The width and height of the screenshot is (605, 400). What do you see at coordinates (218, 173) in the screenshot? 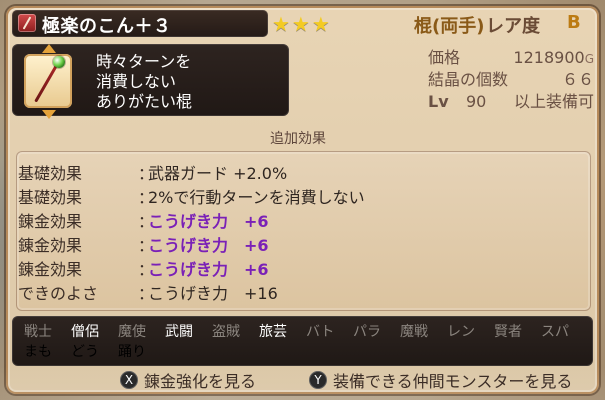
I see `effect-value: 武器ガード +2.0%` at bounding box center [218, 173].